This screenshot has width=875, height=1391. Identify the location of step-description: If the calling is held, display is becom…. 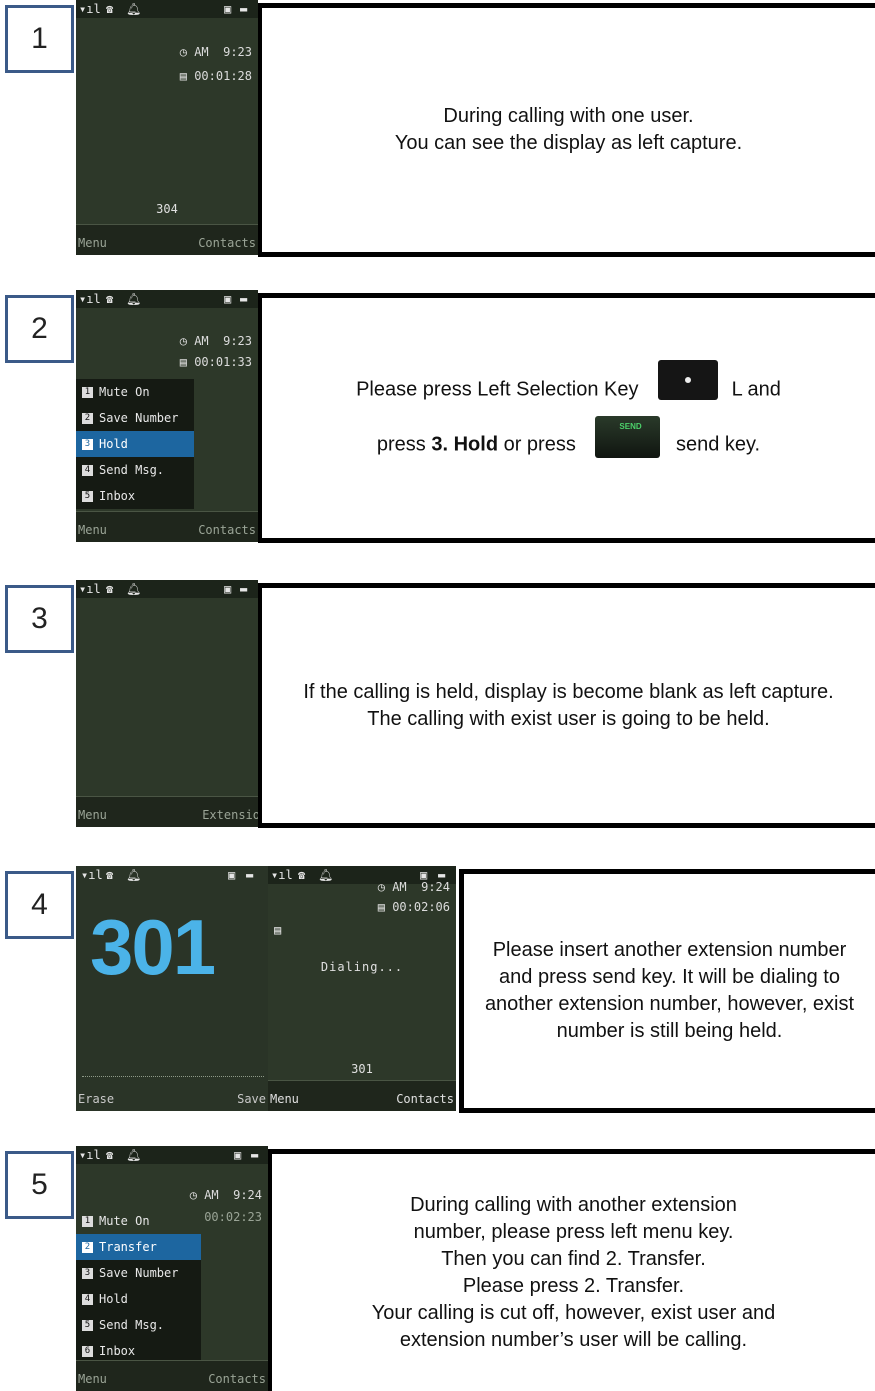
(566, 705).